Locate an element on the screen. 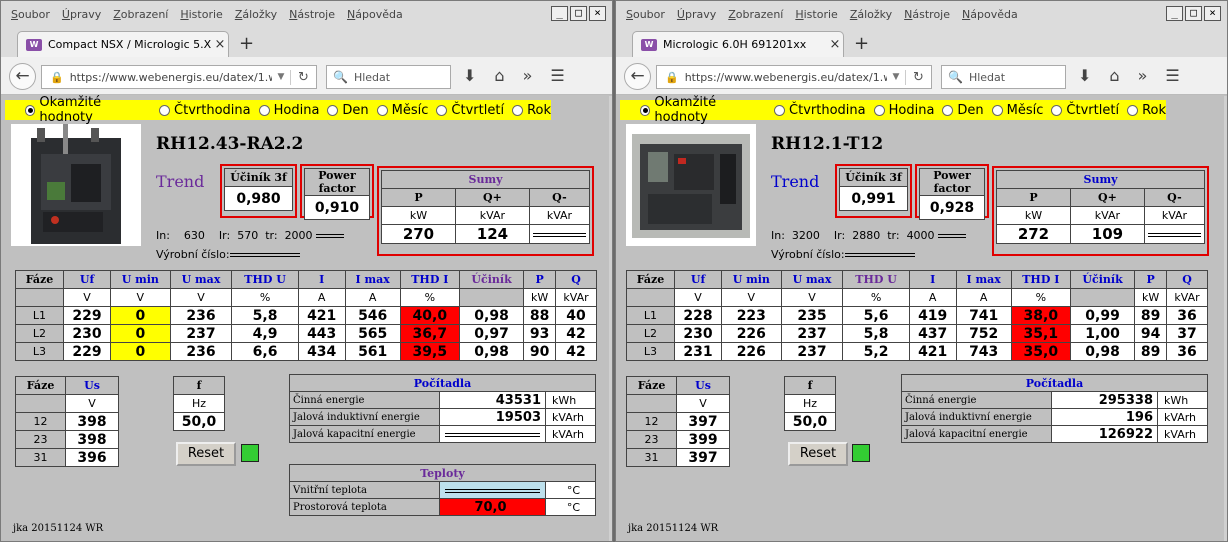 This screenshot has width=1228, height=542. table-row: 23 398 is located at coordinates (66, 439).